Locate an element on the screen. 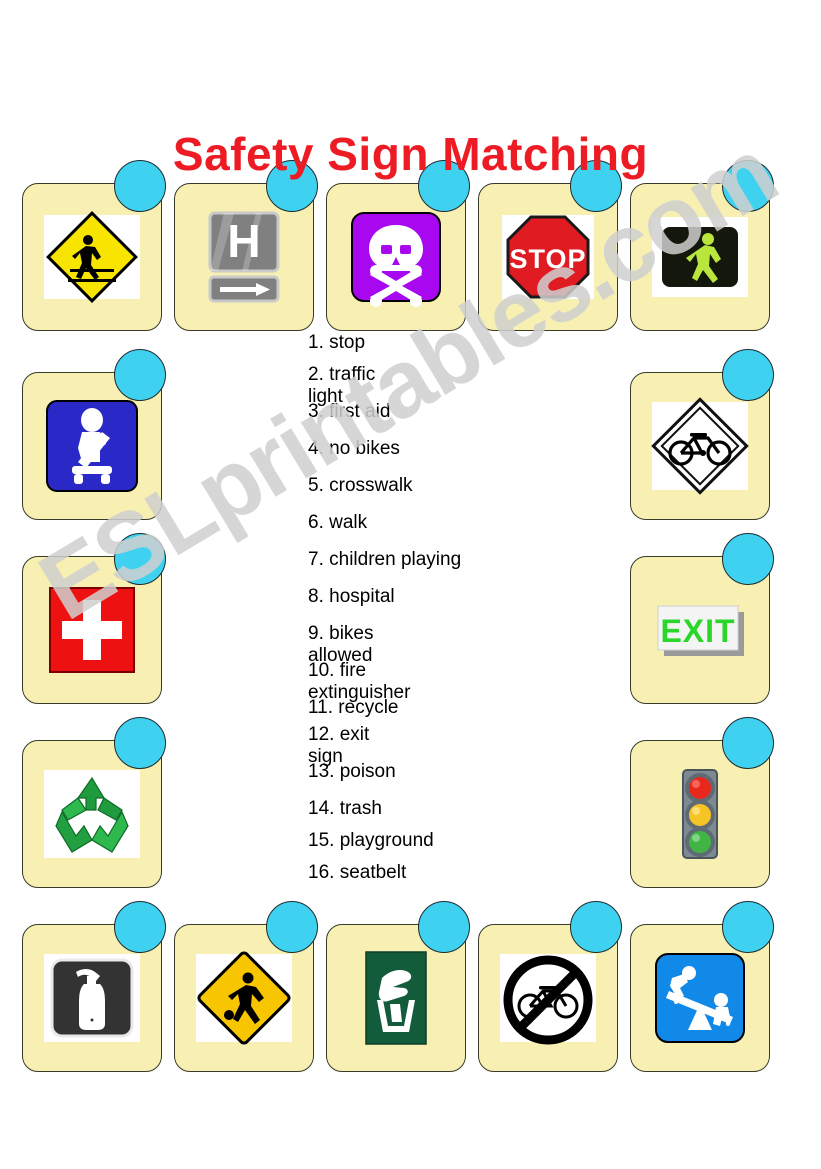 The width and height of the screenshot is (821, 1169). word-num: 2. is located at coordinates (316, 374).